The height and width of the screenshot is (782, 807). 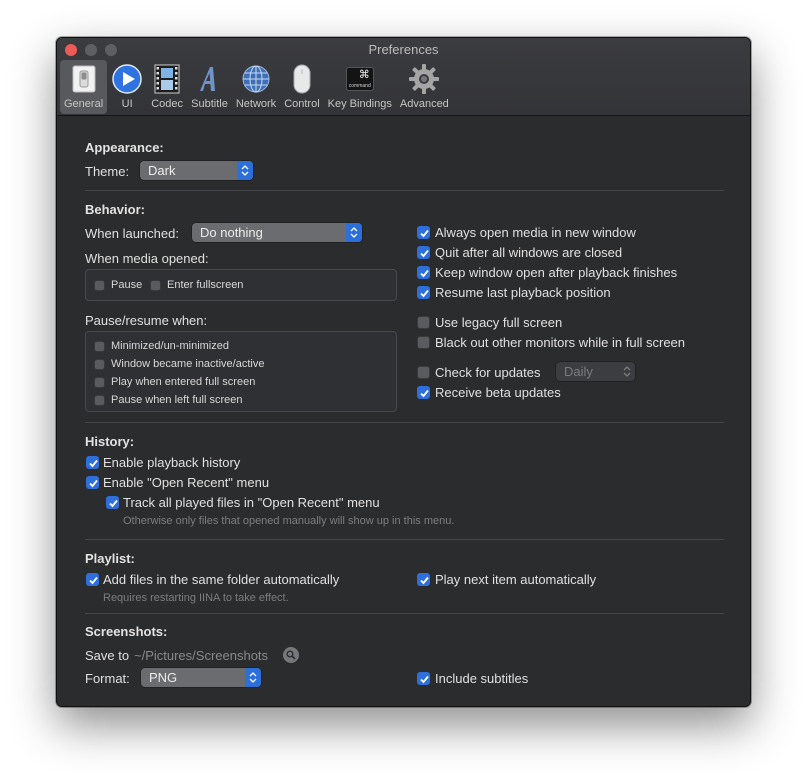 I want to click on general-switch-icon, so click(x=84, y=79).